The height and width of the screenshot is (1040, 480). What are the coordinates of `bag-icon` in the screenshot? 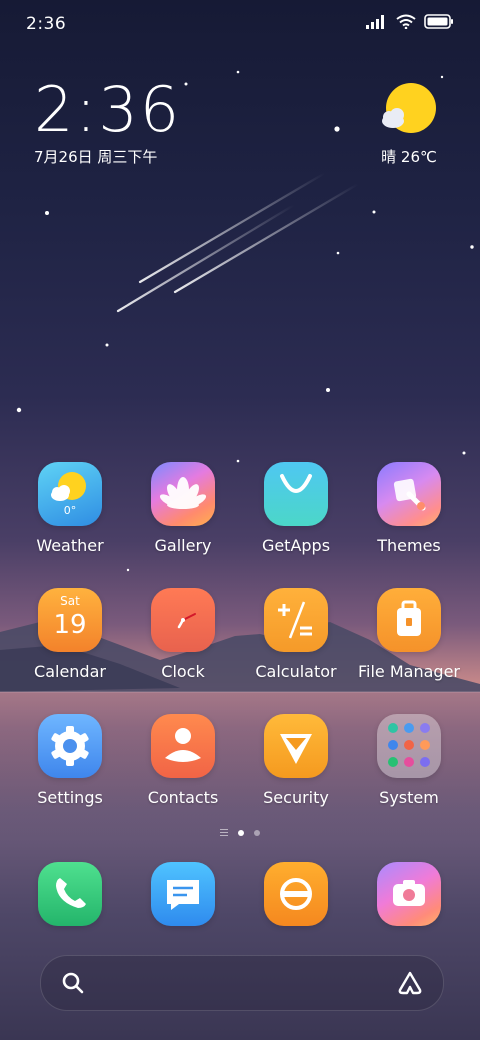 It's located at (296, 494).